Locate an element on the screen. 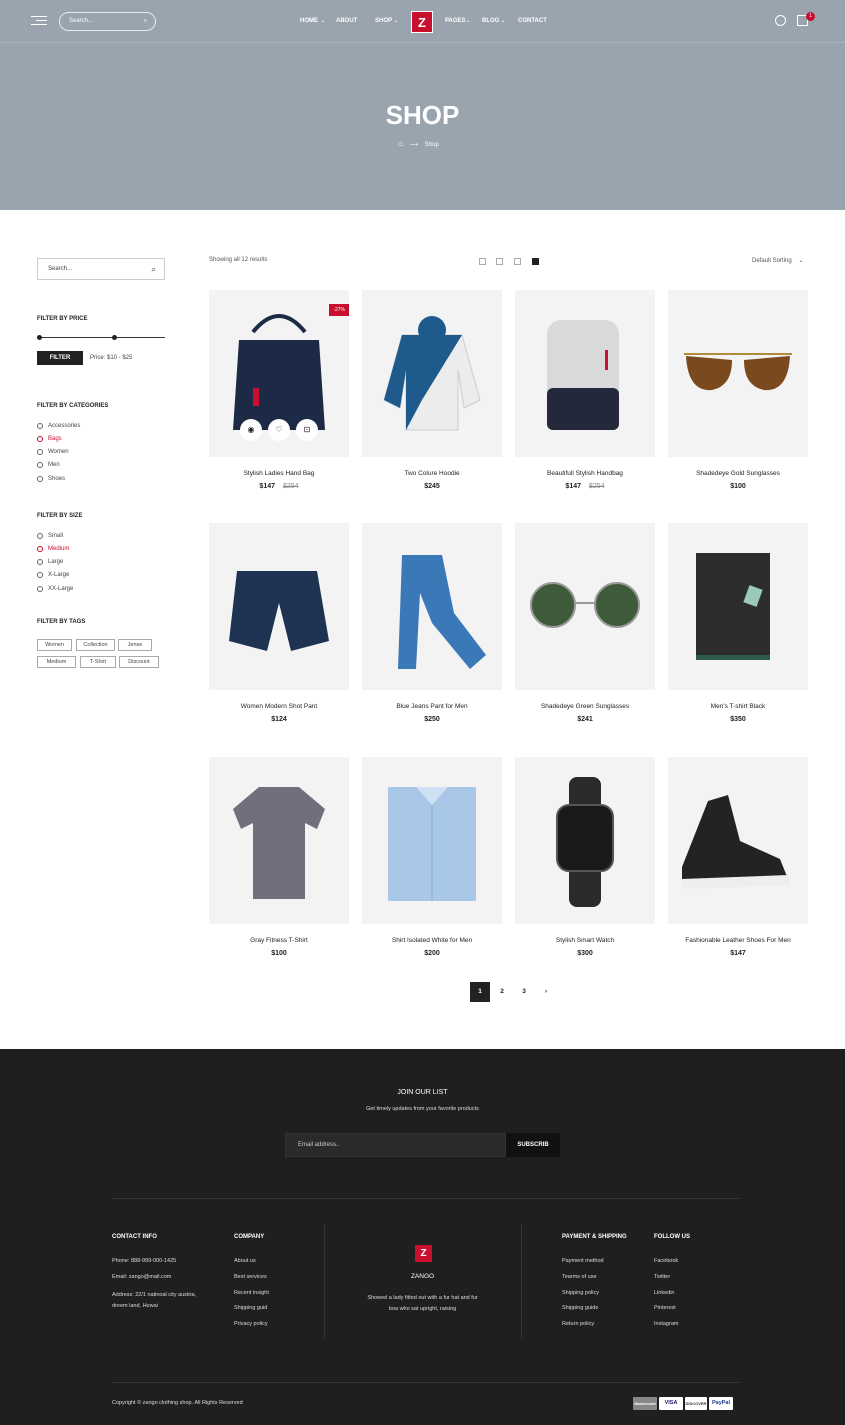 This screenshot has width=845, height=1425. product-name: Shirt Isolated White for Men is located at coordinates (432, 940).